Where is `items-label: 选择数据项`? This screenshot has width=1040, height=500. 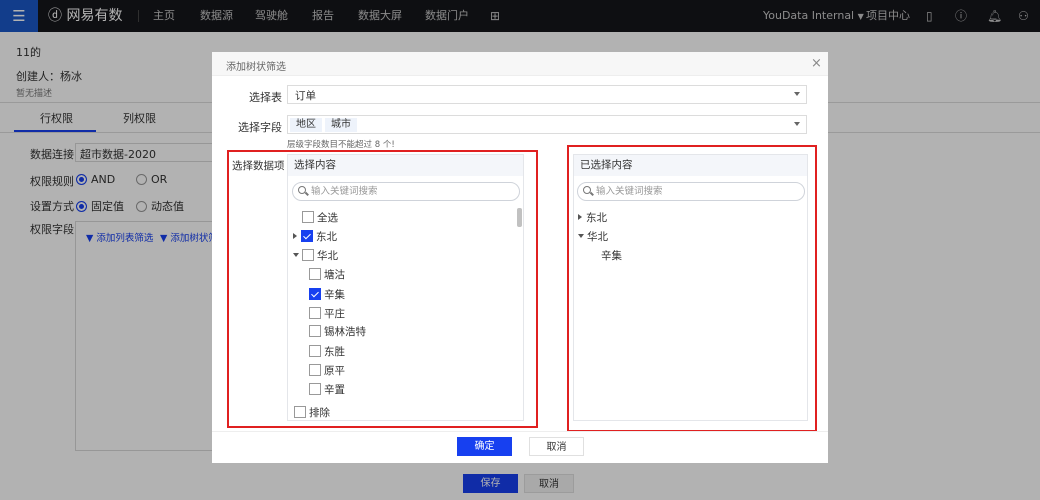
items-label: 选择数据项 is located at coordinates (258, 166).